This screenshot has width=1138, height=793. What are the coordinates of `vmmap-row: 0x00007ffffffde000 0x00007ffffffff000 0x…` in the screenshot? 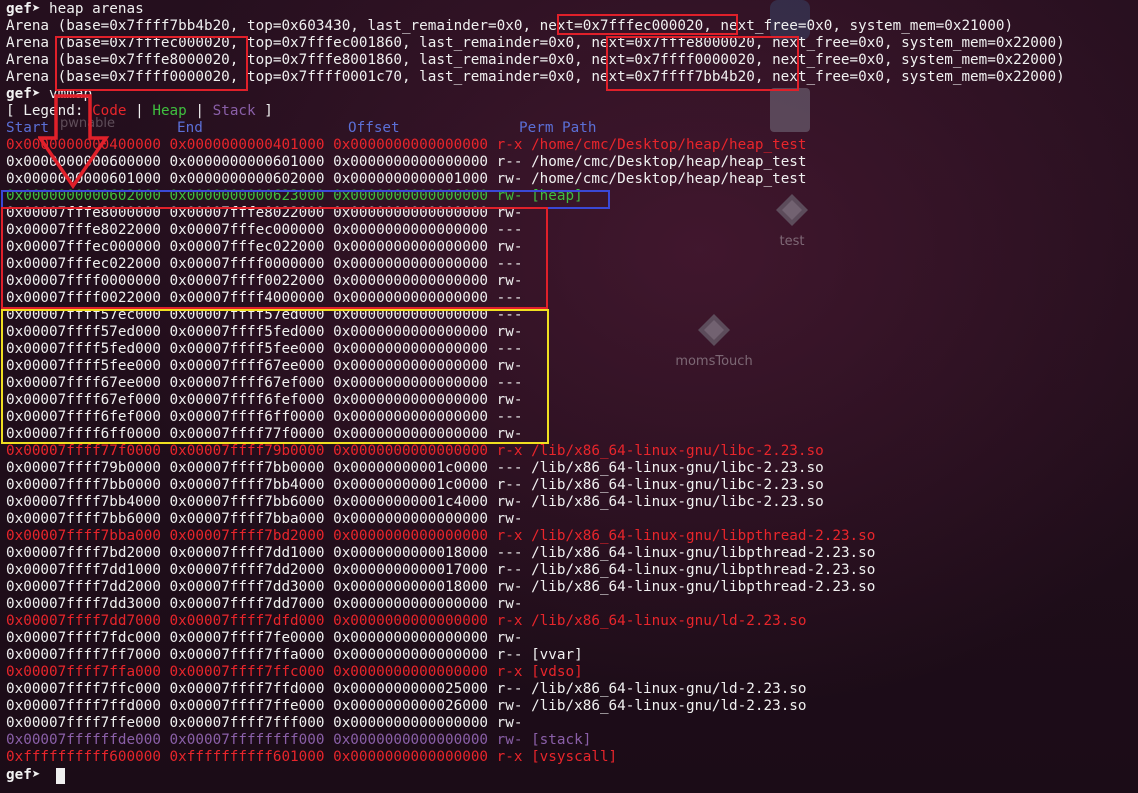 It's located at (298, 740).